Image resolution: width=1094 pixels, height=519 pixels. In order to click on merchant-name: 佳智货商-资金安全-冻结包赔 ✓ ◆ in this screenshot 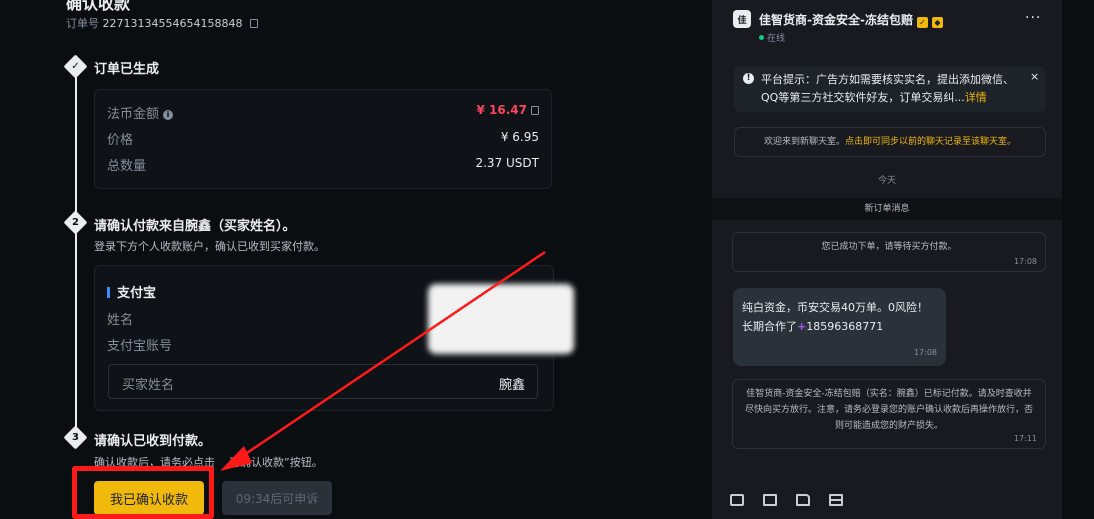, I will do `click(851, 19)`.